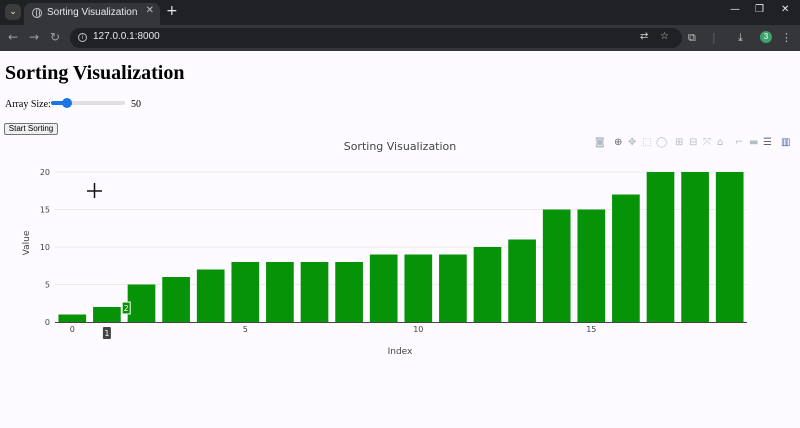 The width and height of the screenshot is (800, 428). I want to click on y-tick-label: 15, so click(45, 210).